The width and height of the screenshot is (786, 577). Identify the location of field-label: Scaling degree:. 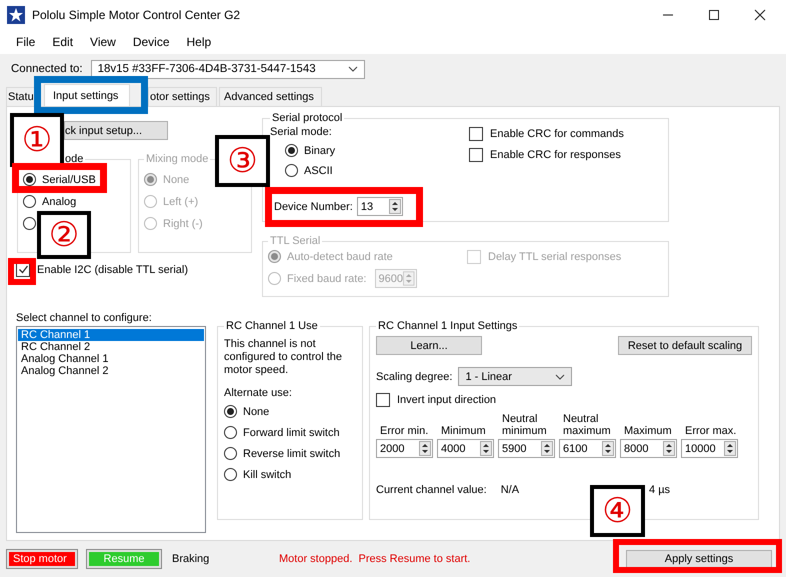
(414, 376).